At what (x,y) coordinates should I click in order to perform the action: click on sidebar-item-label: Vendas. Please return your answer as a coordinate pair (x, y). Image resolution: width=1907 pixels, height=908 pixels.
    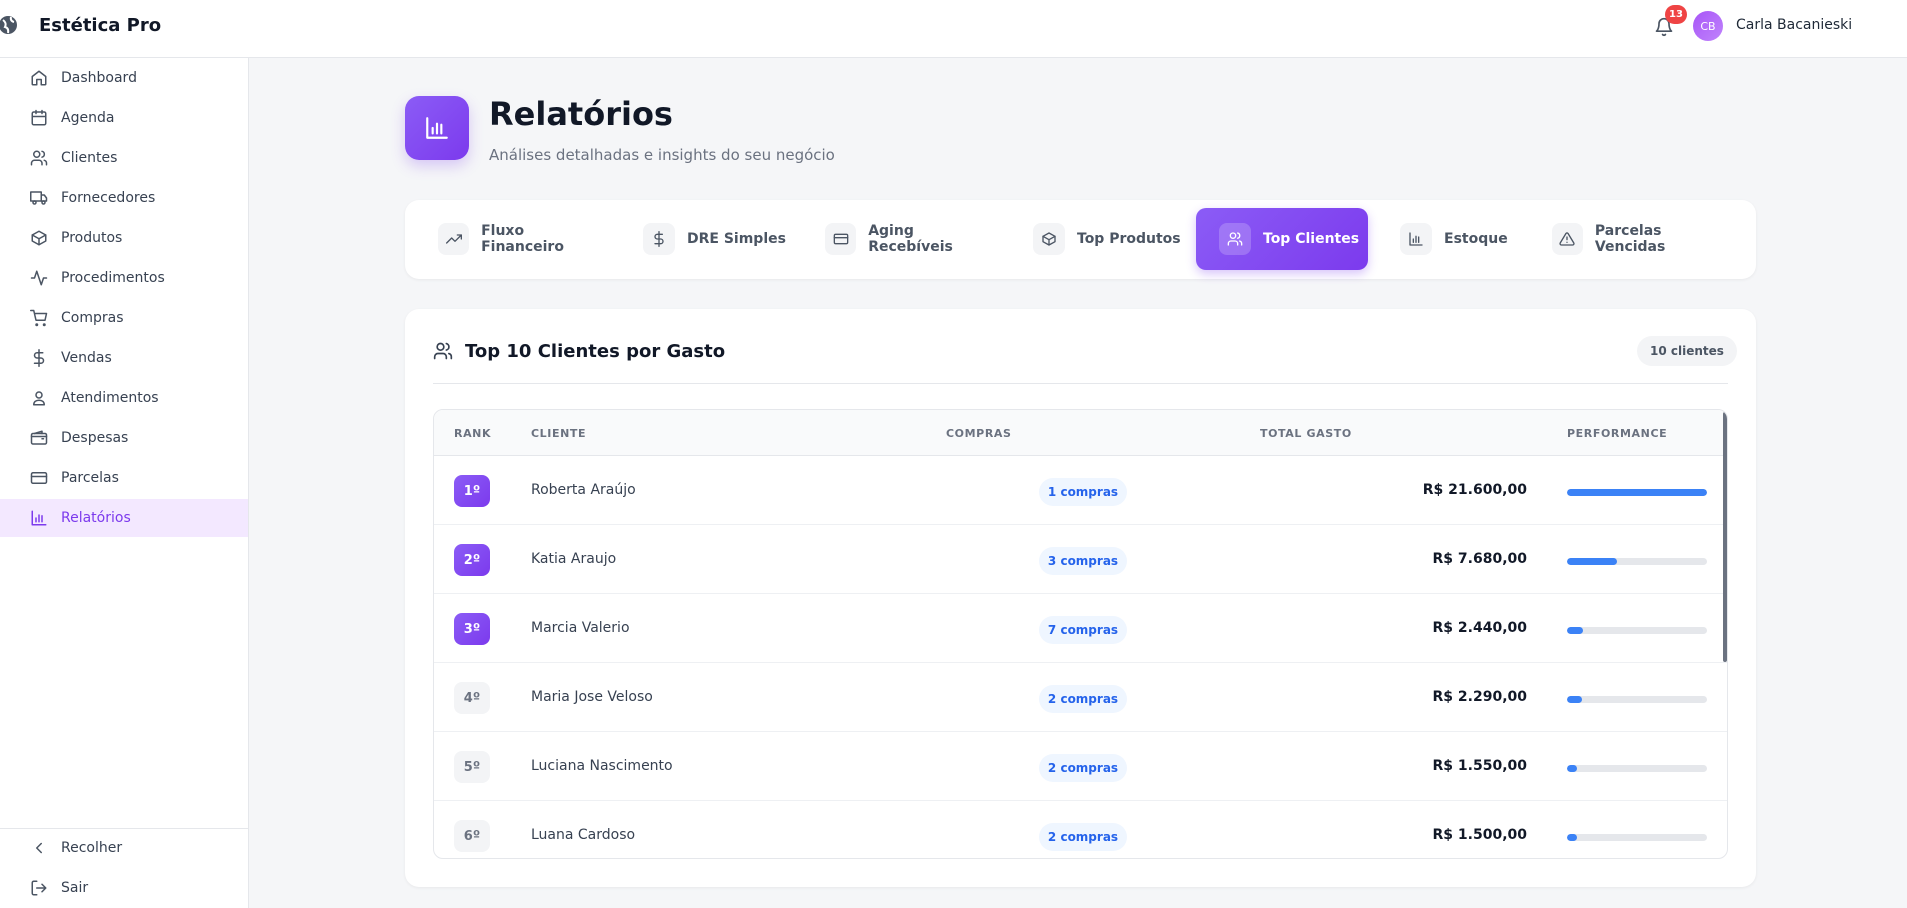
    Looking at the image, I should click on (86, 358).